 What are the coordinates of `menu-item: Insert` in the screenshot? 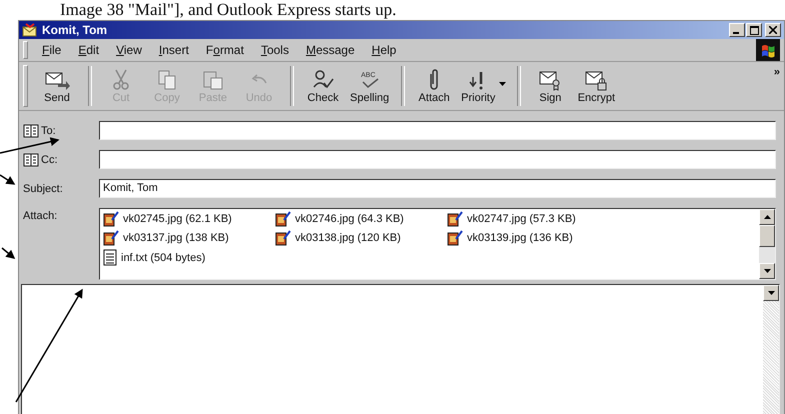 It's located at (173, 50).